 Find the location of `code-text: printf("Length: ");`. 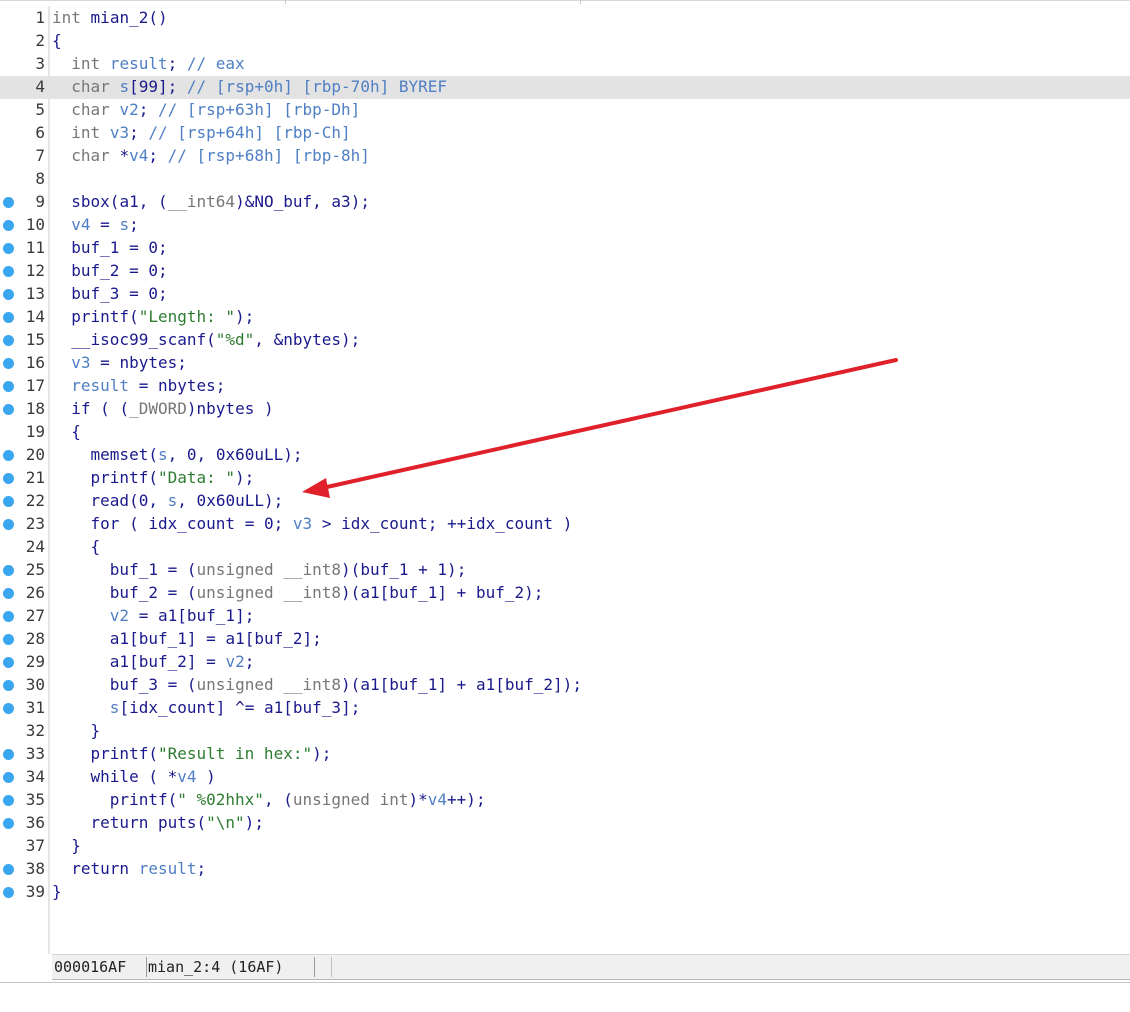

code-text: printf("Length: "); is located at coordinates (153, 317).